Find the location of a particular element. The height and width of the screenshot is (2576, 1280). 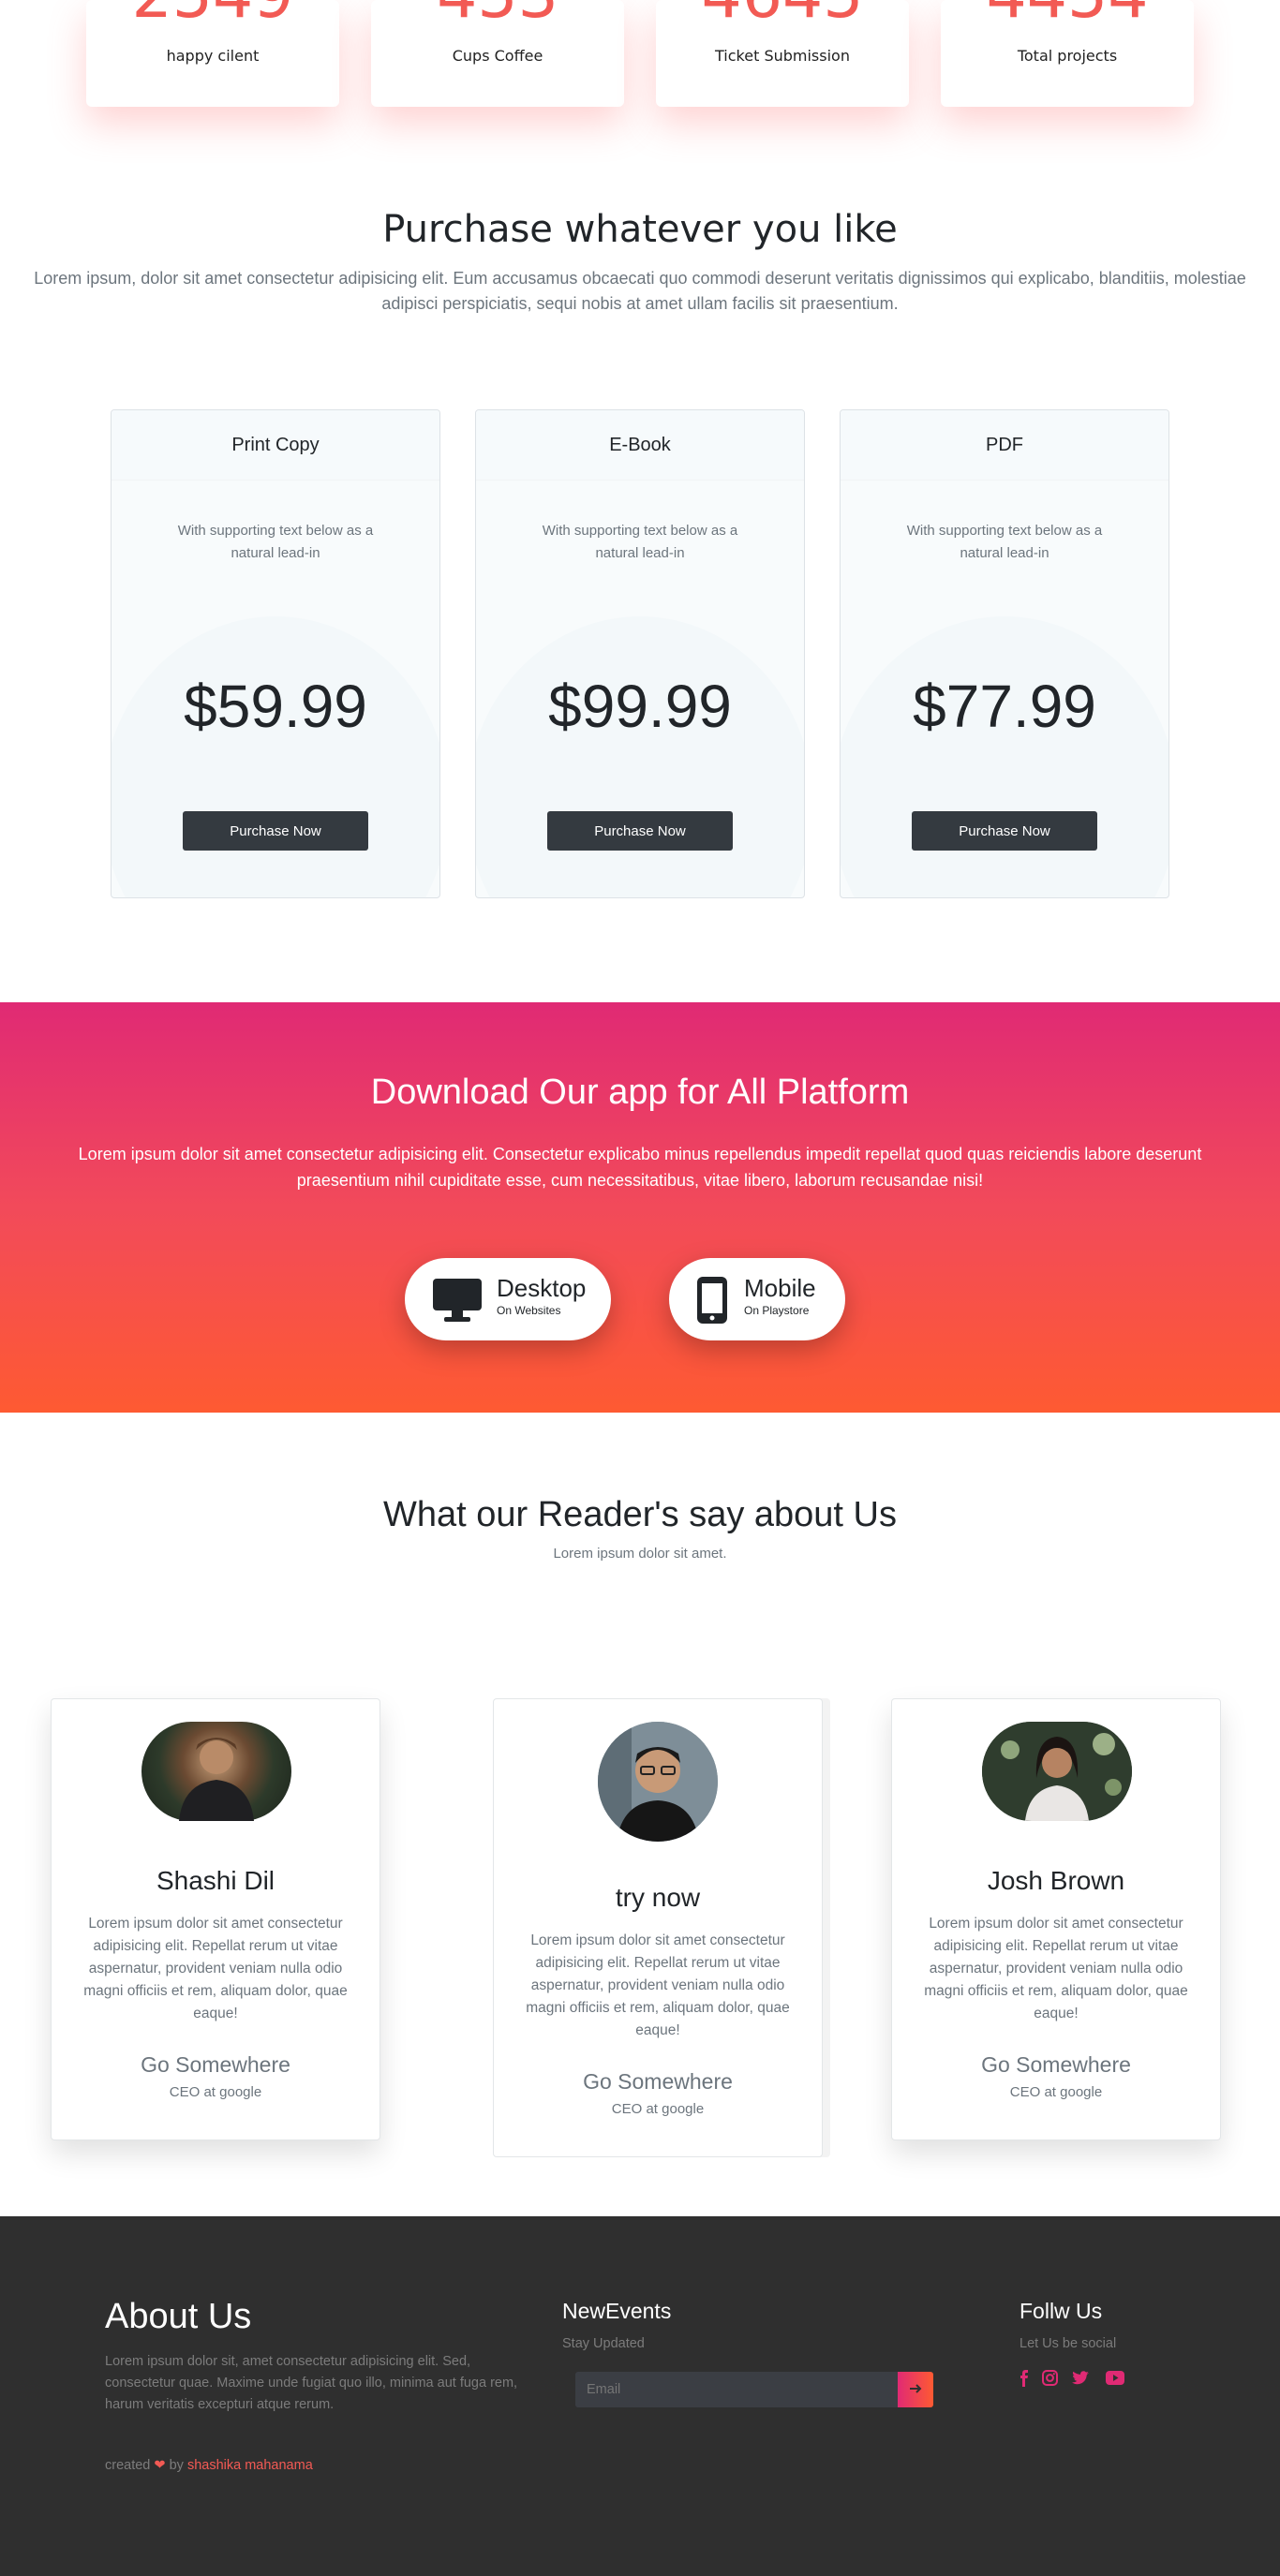

price-card-title: E-Book is located at coordinates (640, 446).